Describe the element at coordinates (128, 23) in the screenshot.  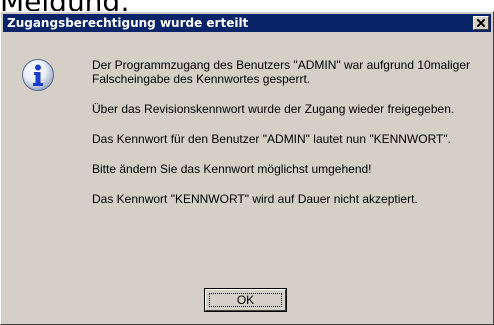
I see `dialog-title: Zugangsberechtigung wurde erteilt` at that location.